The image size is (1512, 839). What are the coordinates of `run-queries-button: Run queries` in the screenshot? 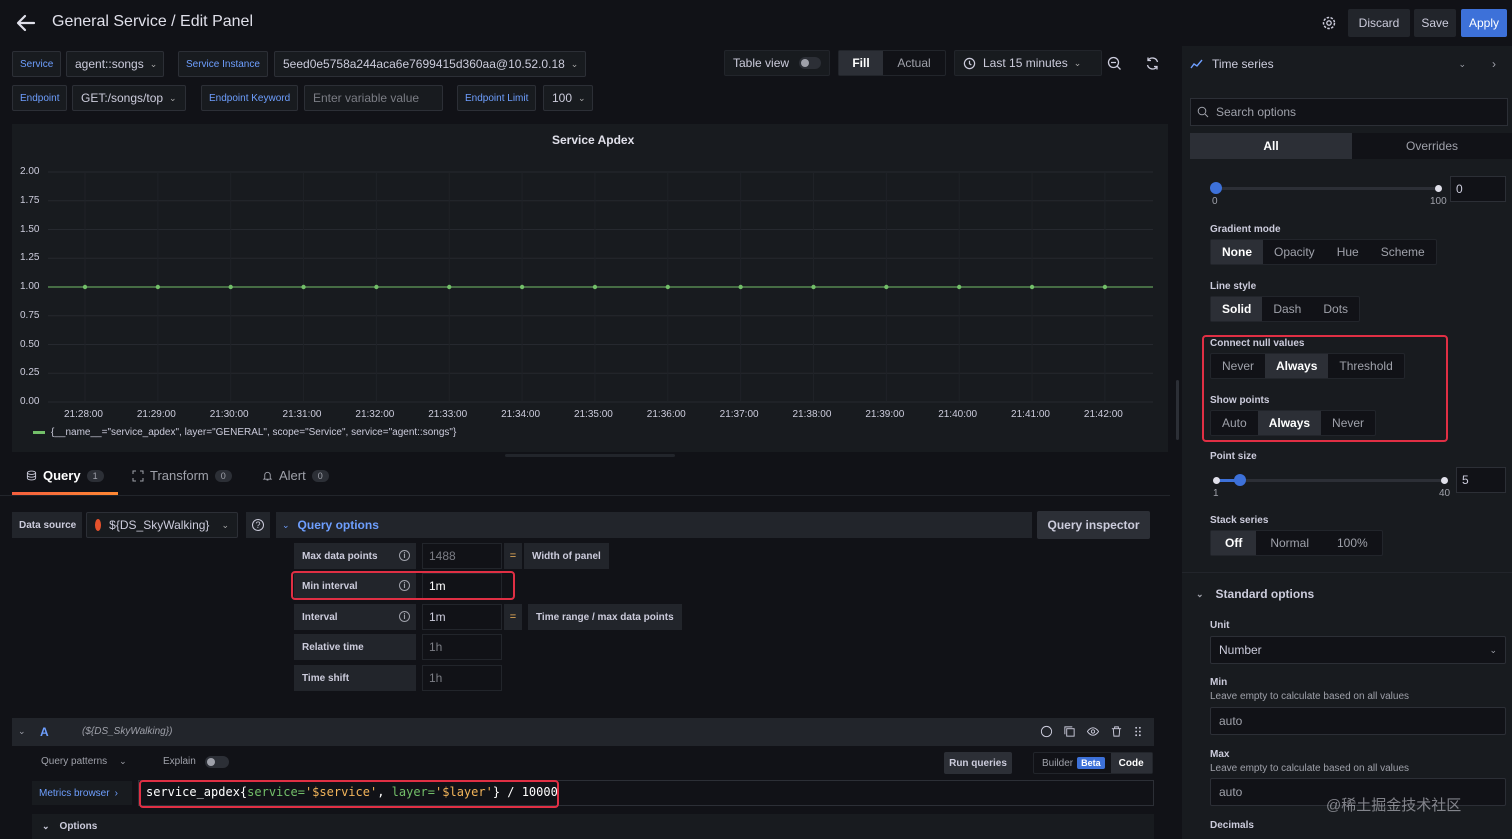 It's located at (978, 763).